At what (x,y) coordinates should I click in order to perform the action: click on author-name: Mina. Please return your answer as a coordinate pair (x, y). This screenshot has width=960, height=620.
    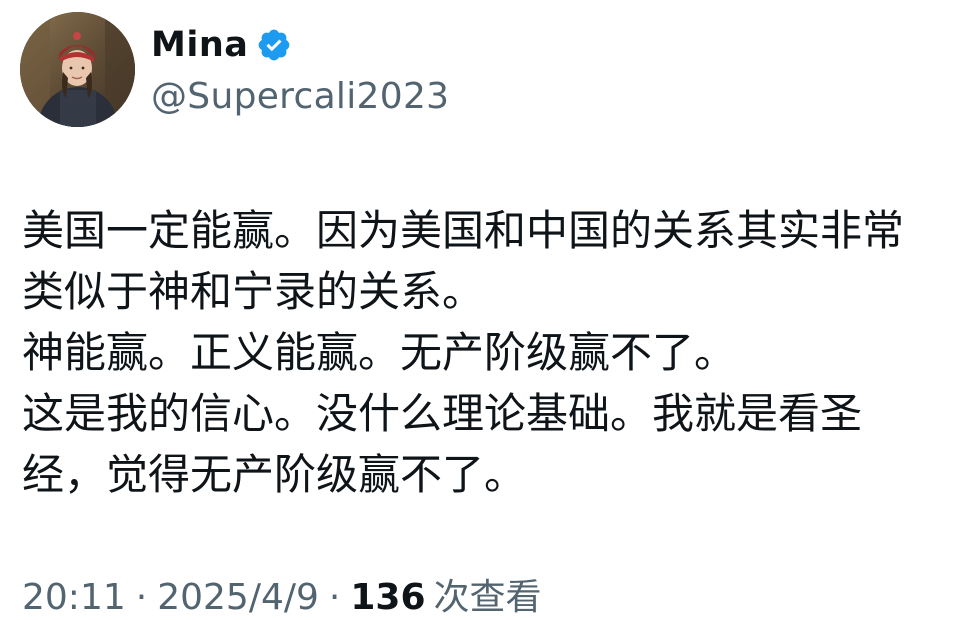
    Looking at the image, I should click on (199, 45).